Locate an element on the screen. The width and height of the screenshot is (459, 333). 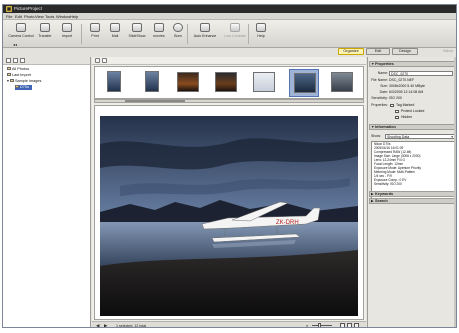
show-dropdown-value: Shooting Data is located at coordinates (398, 137).